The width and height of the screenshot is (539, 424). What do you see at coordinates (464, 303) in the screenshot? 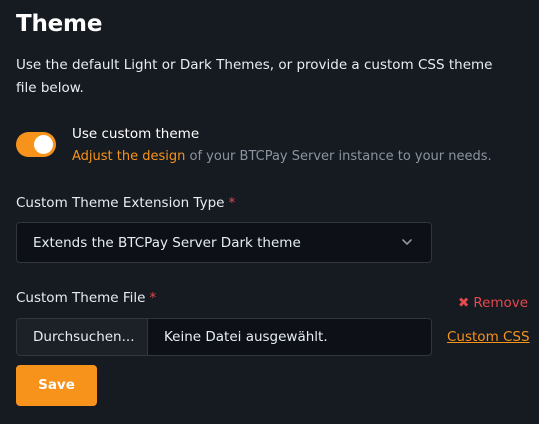
I see `x-icon: ✖` at bounding box center [464, 303].